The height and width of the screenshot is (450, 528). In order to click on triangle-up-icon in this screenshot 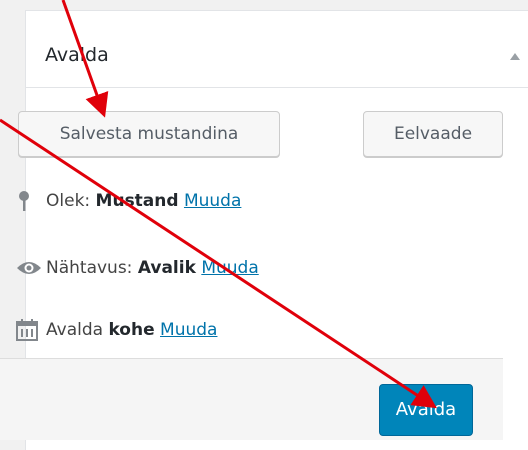, I will do `click(515, 56)`.